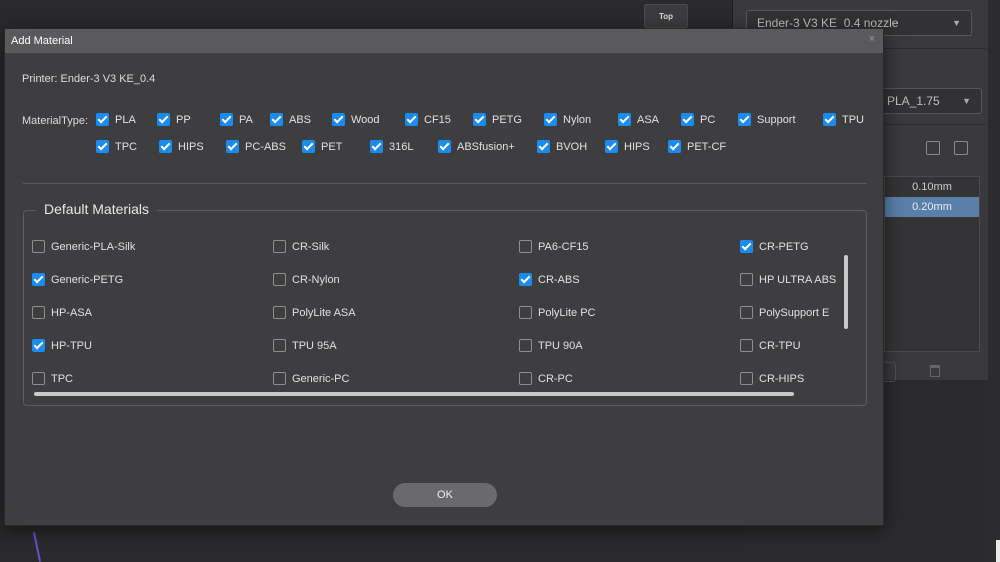  What do you see at coordinates (305, 345) in the screenshot?
I see `material-checkbox-tpu-95a: TPU 95A` at bounding box center [305, 345].